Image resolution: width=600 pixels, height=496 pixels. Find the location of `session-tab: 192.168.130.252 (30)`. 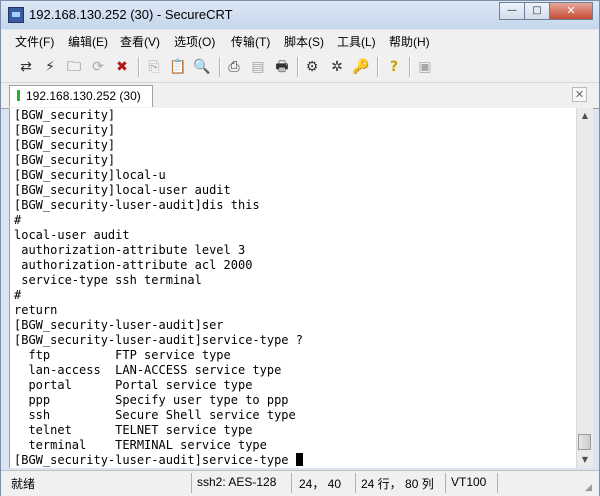

session-tab: 192.168.130.252 (30) is located at coordinates (81, 96).